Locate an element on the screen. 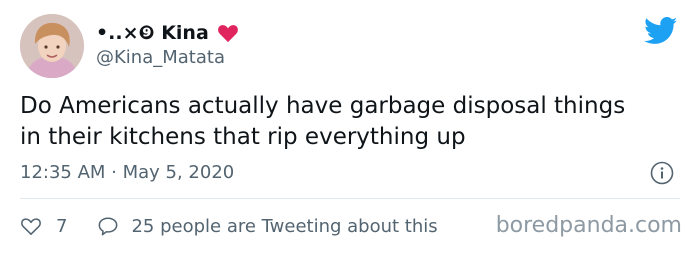 Image resolution: width=700 pixels, height=253 pixels. like-count: 7 is located at coordinates (61, 226).